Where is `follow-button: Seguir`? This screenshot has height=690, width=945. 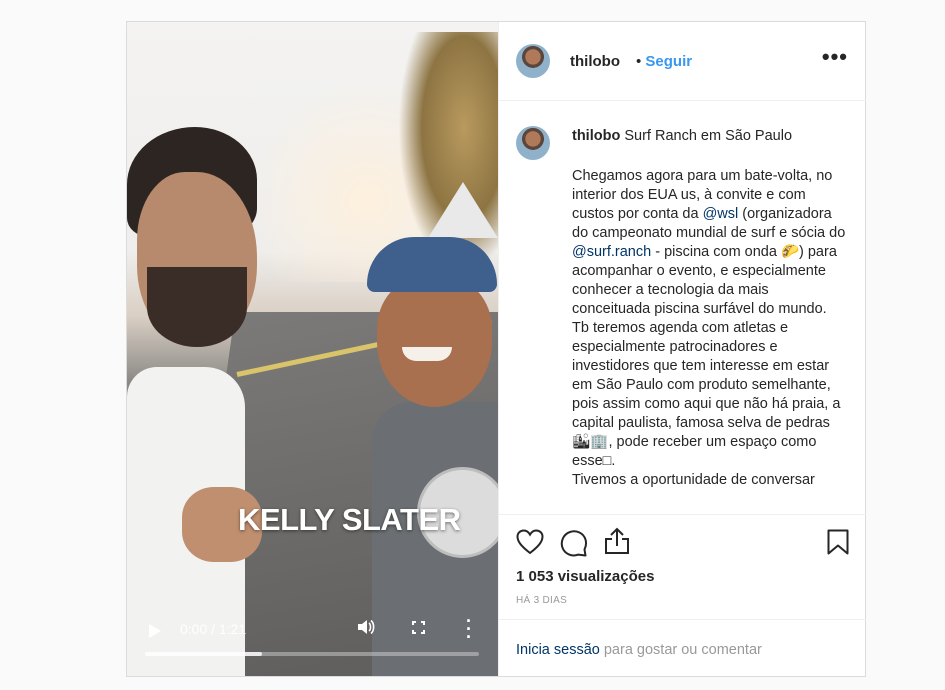
follow-button: Seguir is located at coordinates (668, 61).